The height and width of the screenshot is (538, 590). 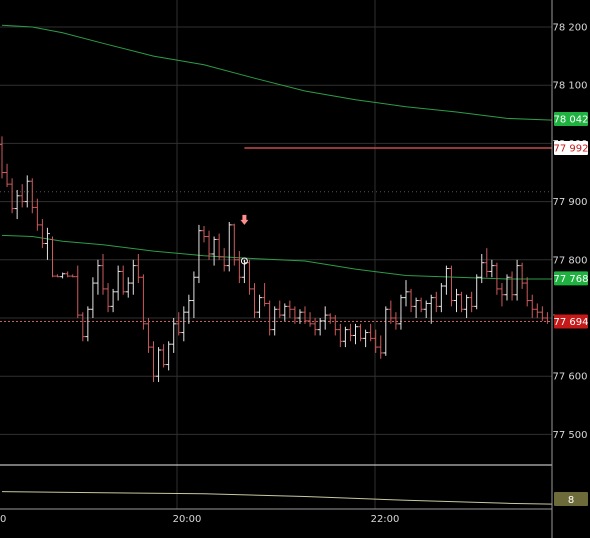 What do you see at coordinates (385, 519) in the screenshot?
I see `time-tick-label: 22:00` at bounding box center [385, 519].